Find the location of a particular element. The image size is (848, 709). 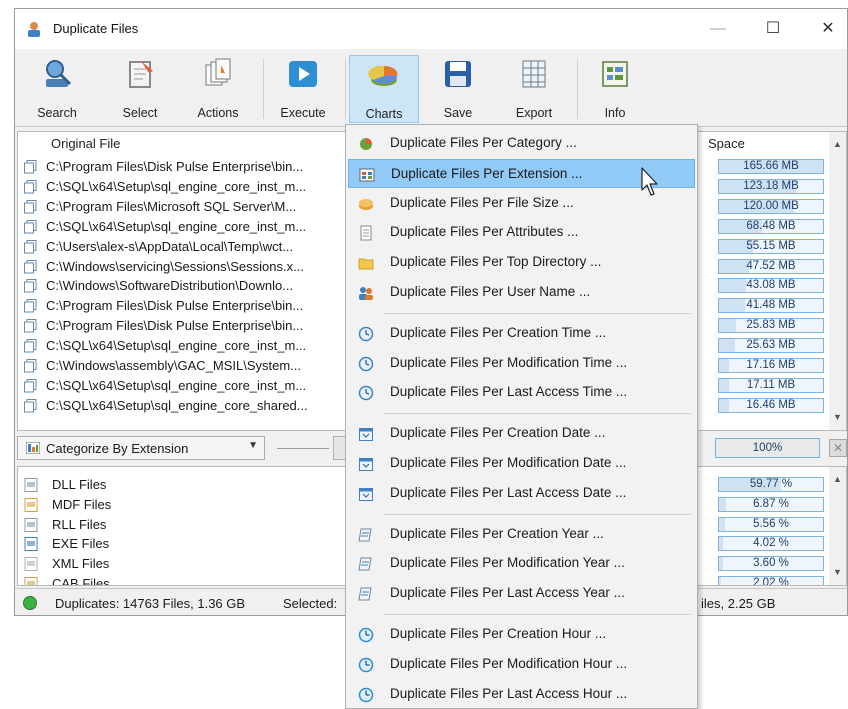

category-name: EXE Files is located at coordinates (81, 544).